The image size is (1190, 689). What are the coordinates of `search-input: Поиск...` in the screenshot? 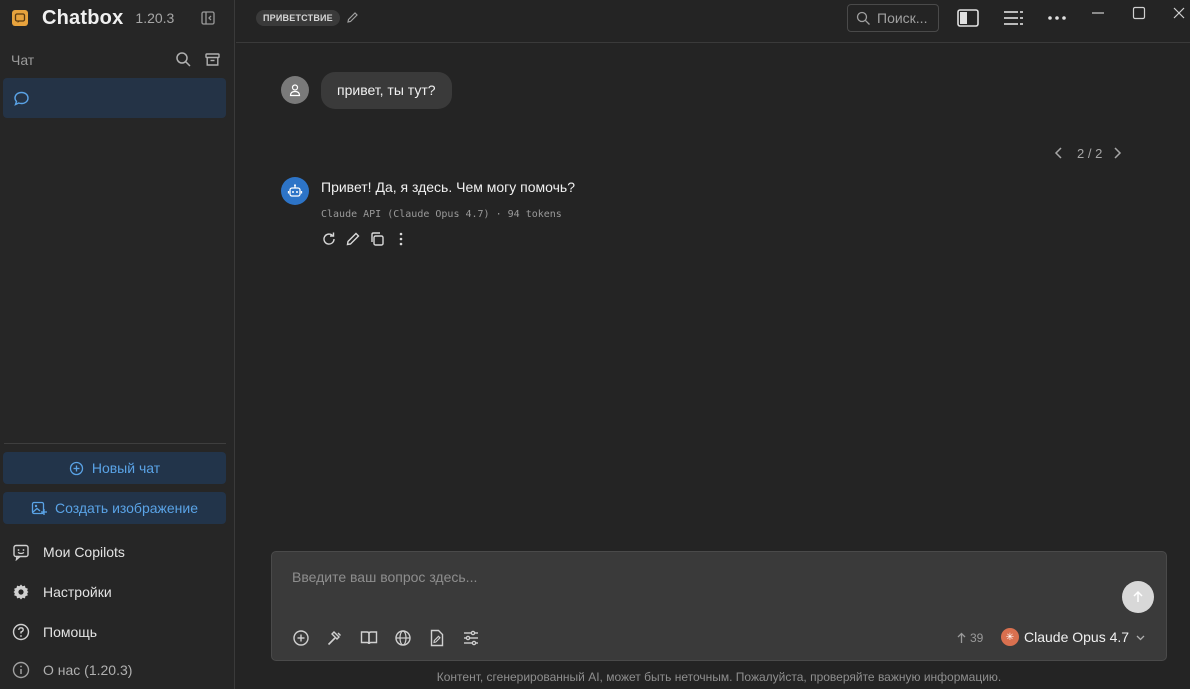 It's located at (893, 18).